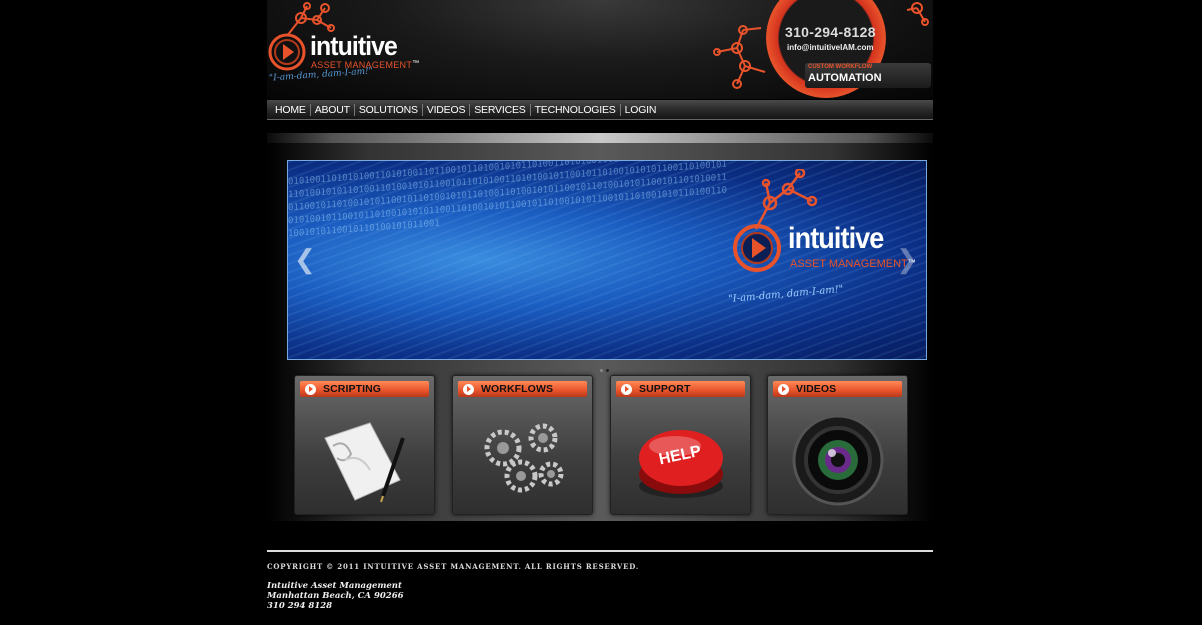 This screenshot has width=1202, height=625. What do you see at coordinates (838, 460) in the screenshot?
I see `camera-lens-icon` at bounding box center [838, 460].